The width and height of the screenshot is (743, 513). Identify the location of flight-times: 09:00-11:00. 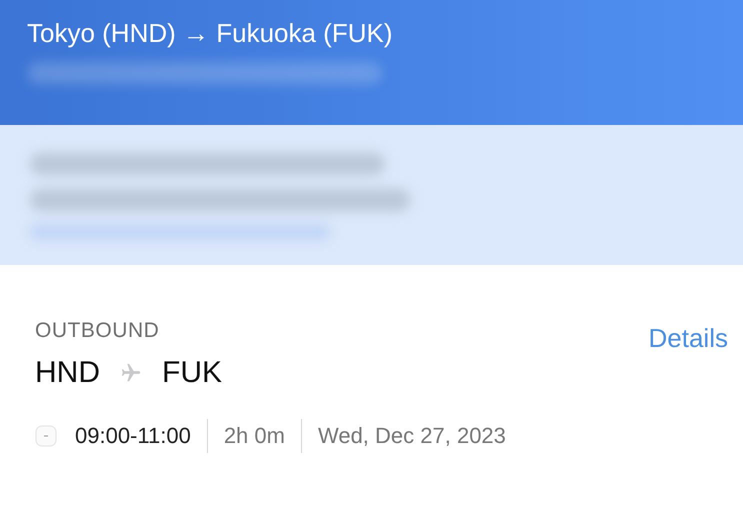
(133, 436).